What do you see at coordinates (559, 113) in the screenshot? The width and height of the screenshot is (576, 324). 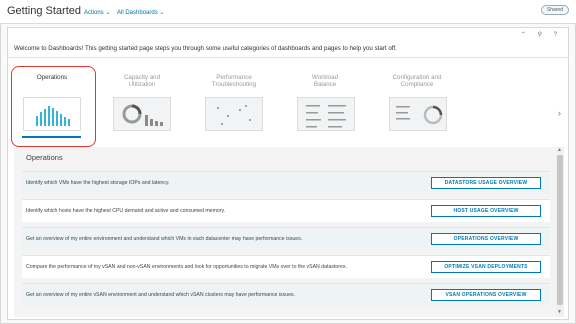 I see `chevron-right-icon: ›` at bounding box center [559, 113].